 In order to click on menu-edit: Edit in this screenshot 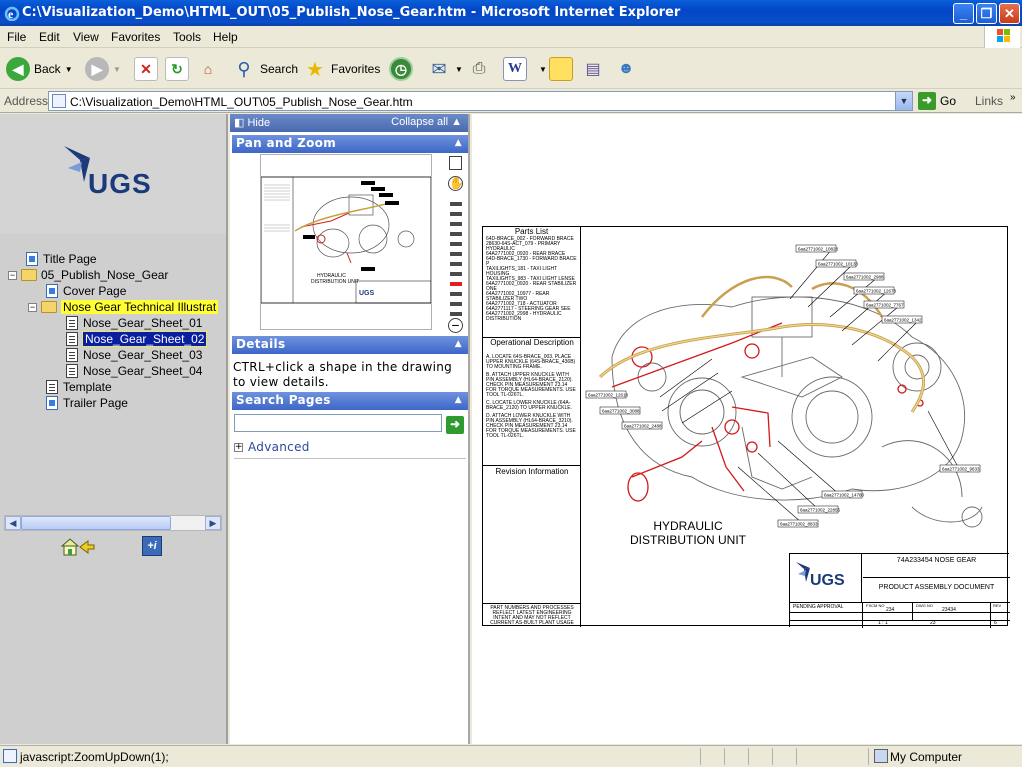, I will do `click(49, 37)`.